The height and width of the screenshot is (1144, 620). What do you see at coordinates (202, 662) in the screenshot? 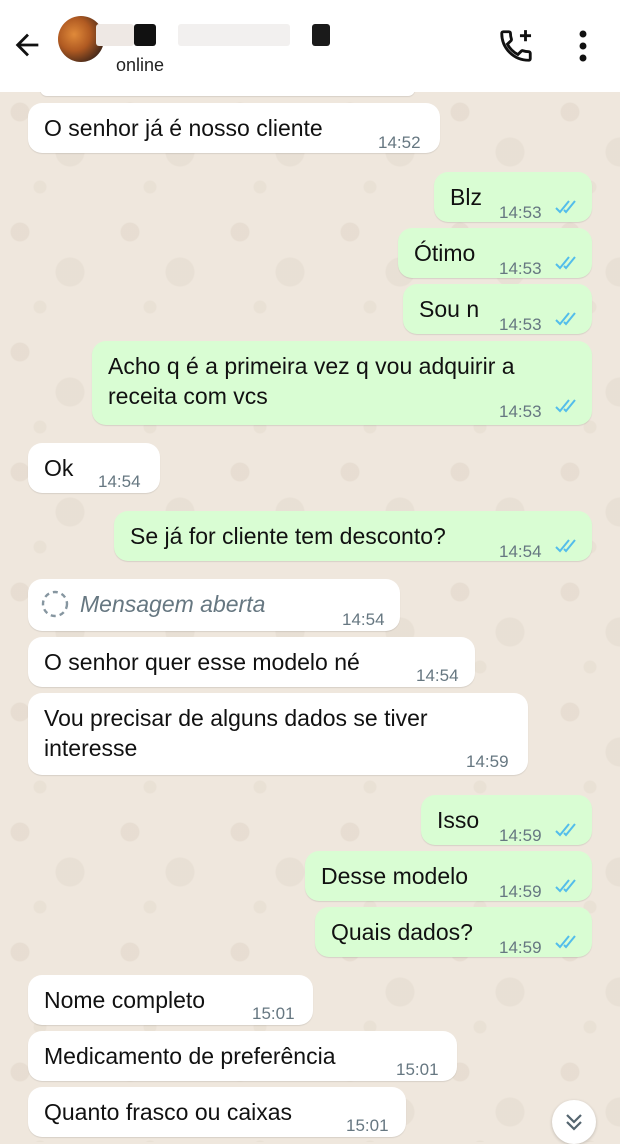
I see `message-text: O senhor quer esse modelo né` at bounding box center [202, 662].